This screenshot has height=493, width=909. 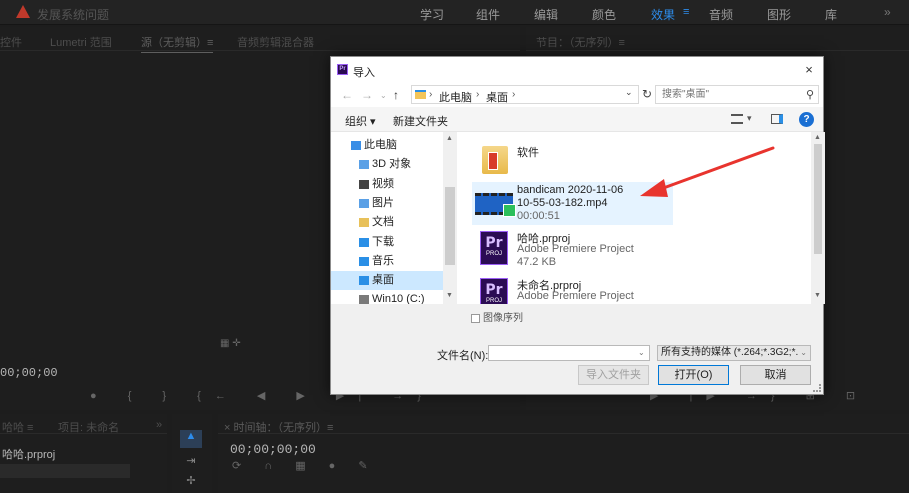 I want to click on dialog-title-bar: Pr 导入 ×, so click(x=577, y=70).